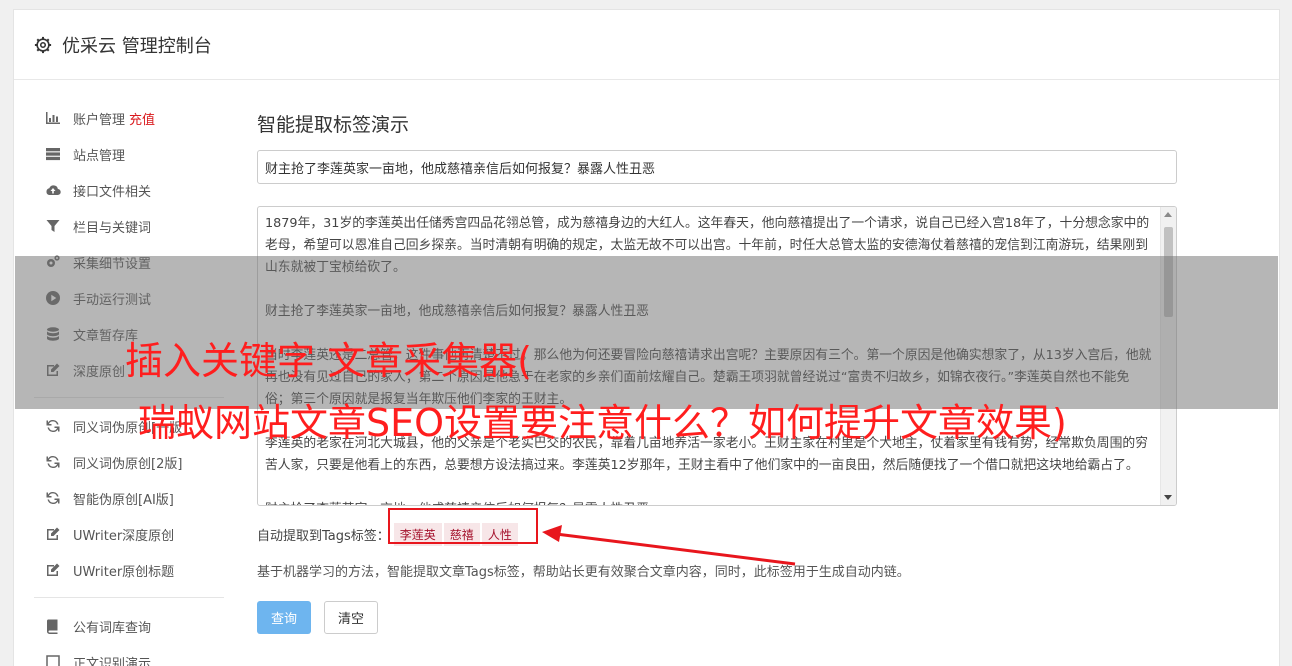 The image size is (1292, 666). What do you see at coordinates (43, 45) in the screenshot?
I see `gear-icon` at bounding box center [43, 45].